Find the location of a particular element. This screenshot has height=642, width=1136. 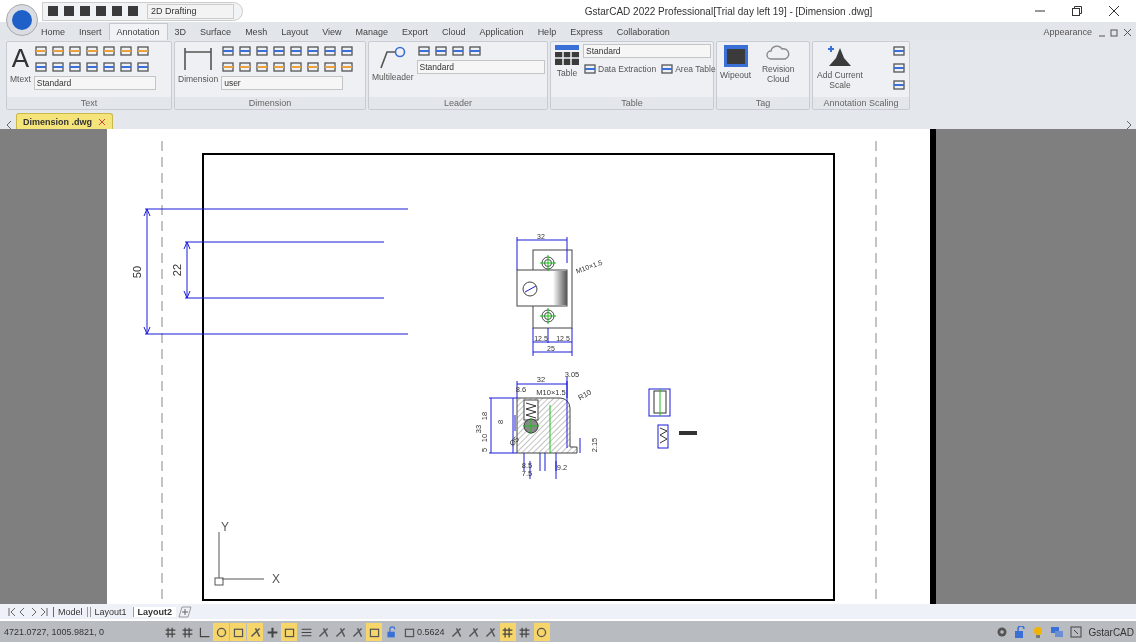

table-style-dropdown: Standard is located at coordinates (647, 51).